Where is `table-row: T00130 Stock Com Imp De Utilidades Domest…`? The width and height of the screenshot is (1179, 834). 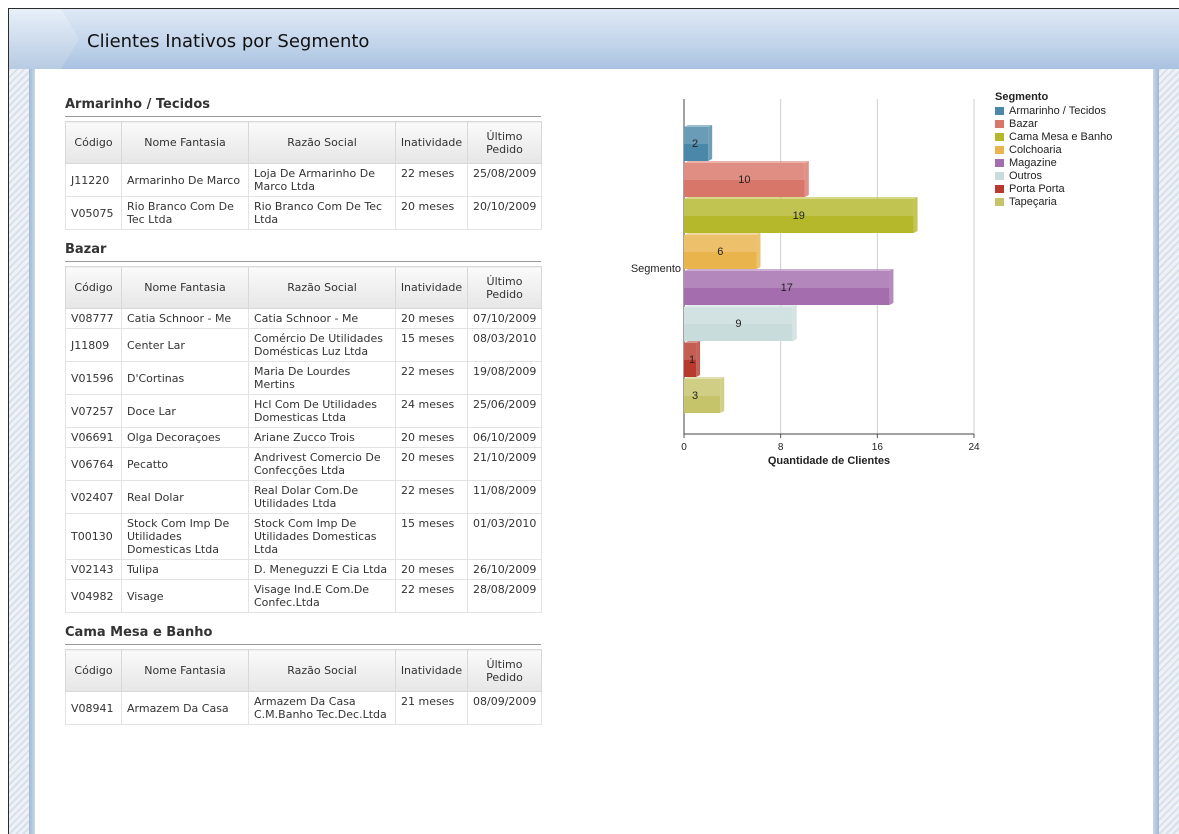 table-row: T00130 Stock Com Imp De Utilidades Domest… is located at coordinates (303, 536).